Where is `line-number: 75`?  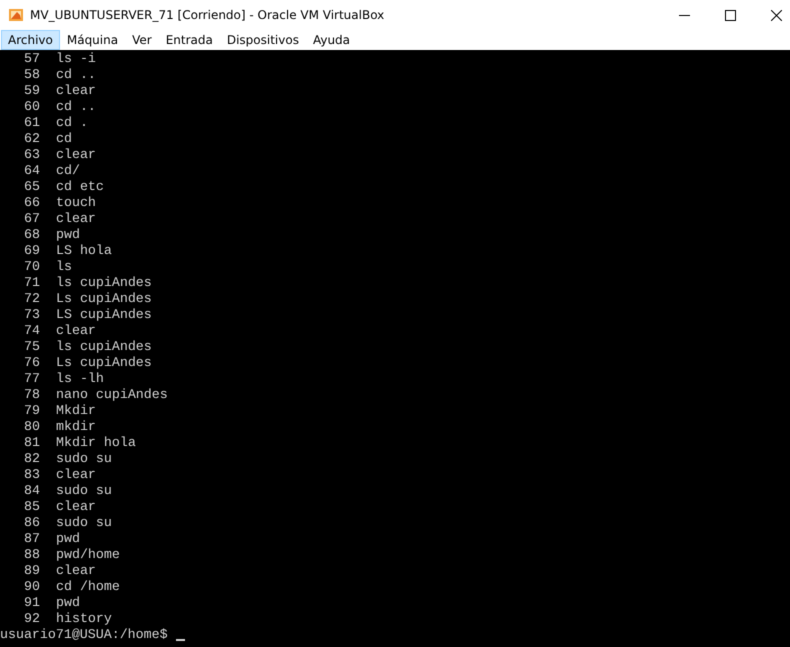 line-number: 75 is located at coordinates (31, 347).